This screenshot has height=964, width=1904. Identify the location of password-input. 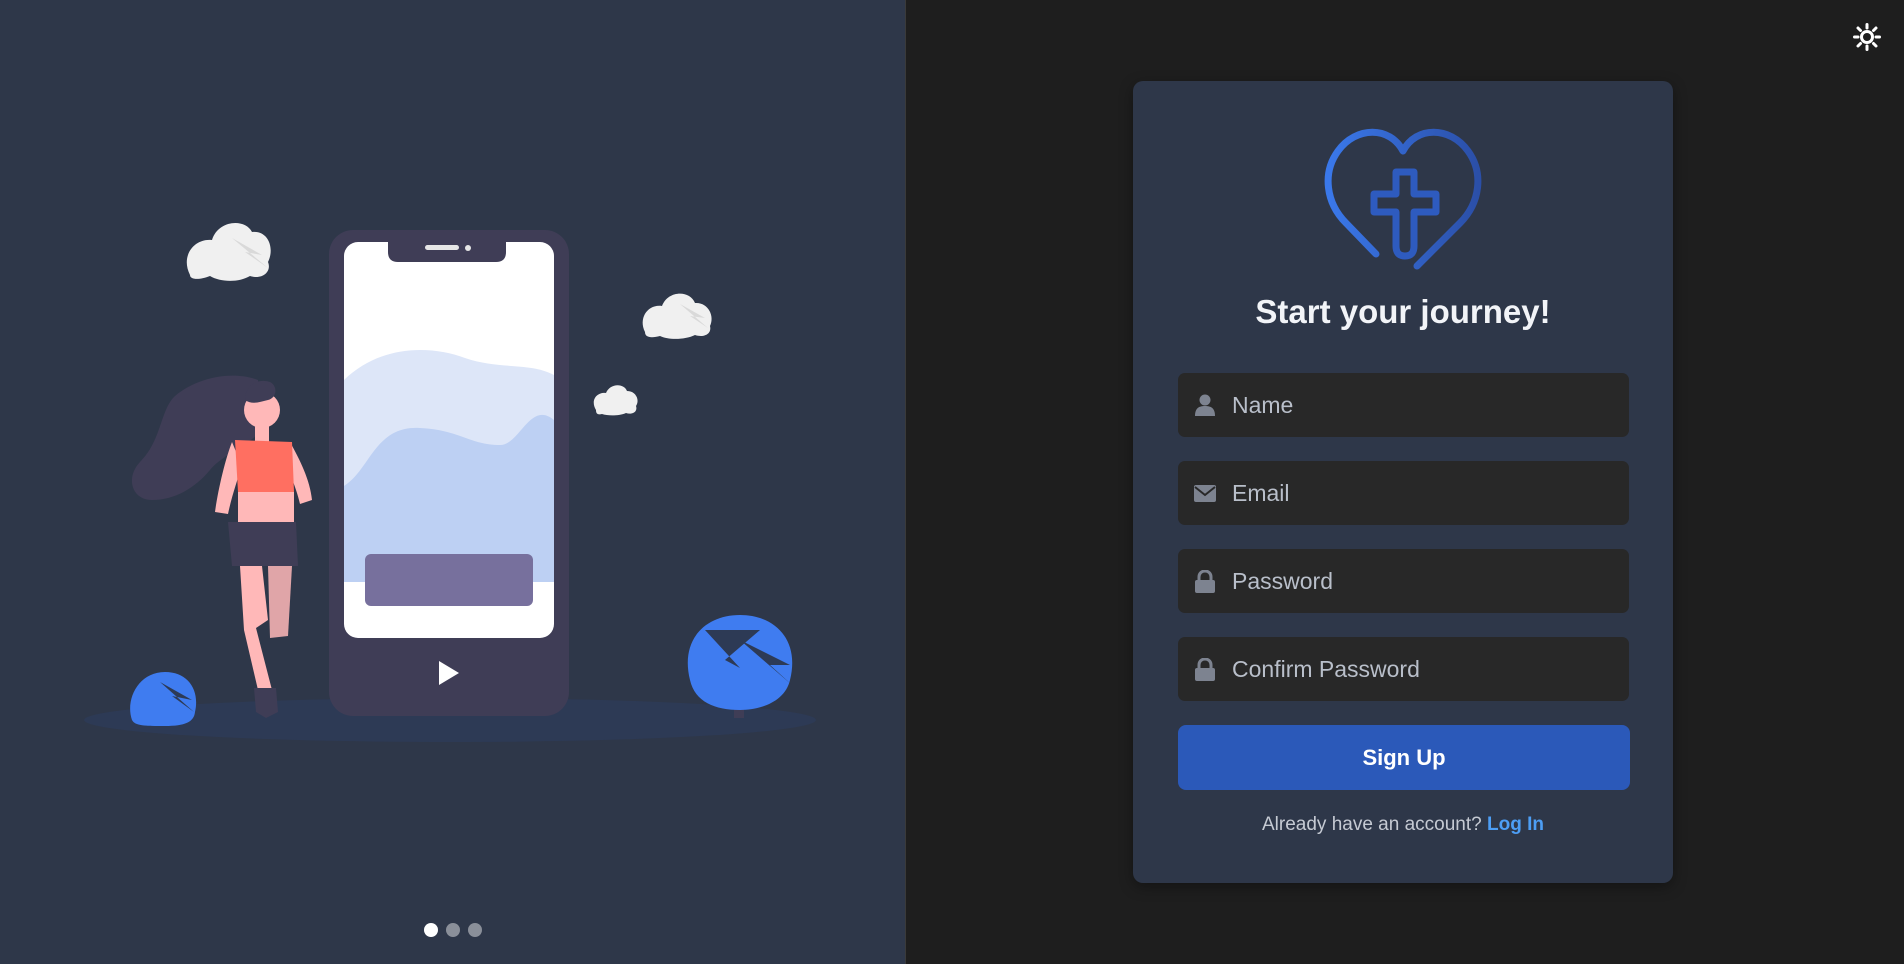
(1430, 581).